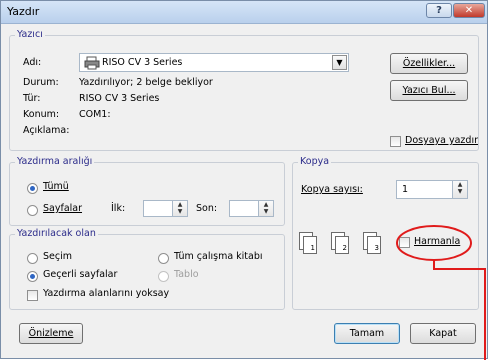  I want to click on type-value: RISO CV 3 Series, so click(119, 98).